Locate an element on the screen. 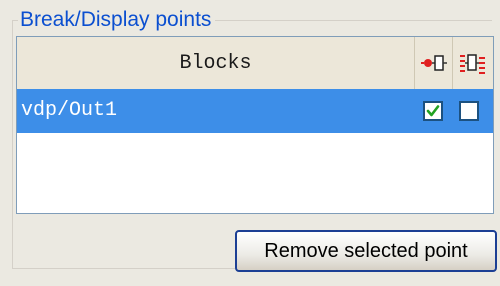  display-point-icon is located at coordinates (472, 64).